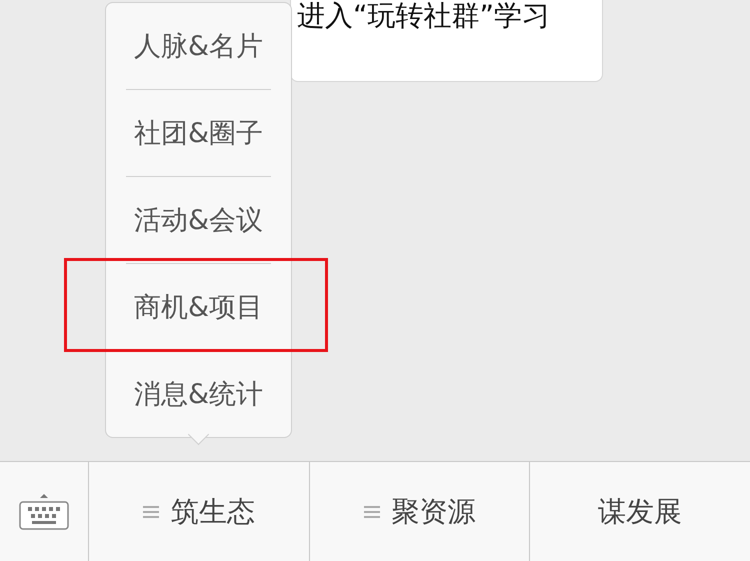  What do you see at coordinates (198, 220) in the screenshot?
I see `menu-item: 活动&会议` at bounding box center [198, 220].